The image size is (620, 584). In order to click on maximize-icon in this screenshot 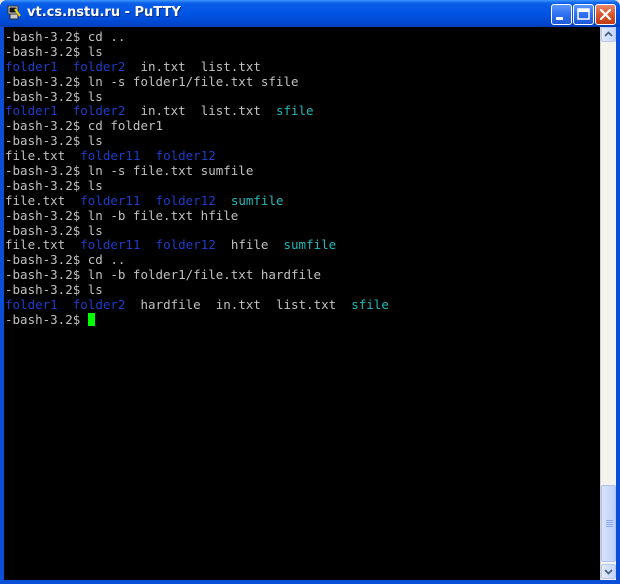, I will do `click(583, 14)`.